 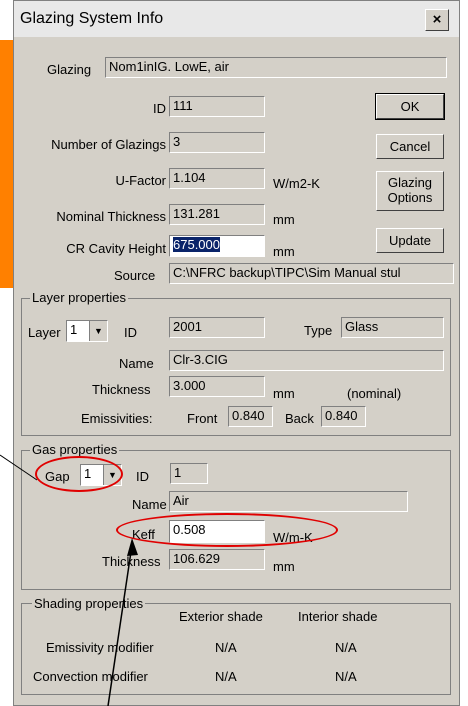 I want to click on pointer-line-left, so click(x=19, y=467).